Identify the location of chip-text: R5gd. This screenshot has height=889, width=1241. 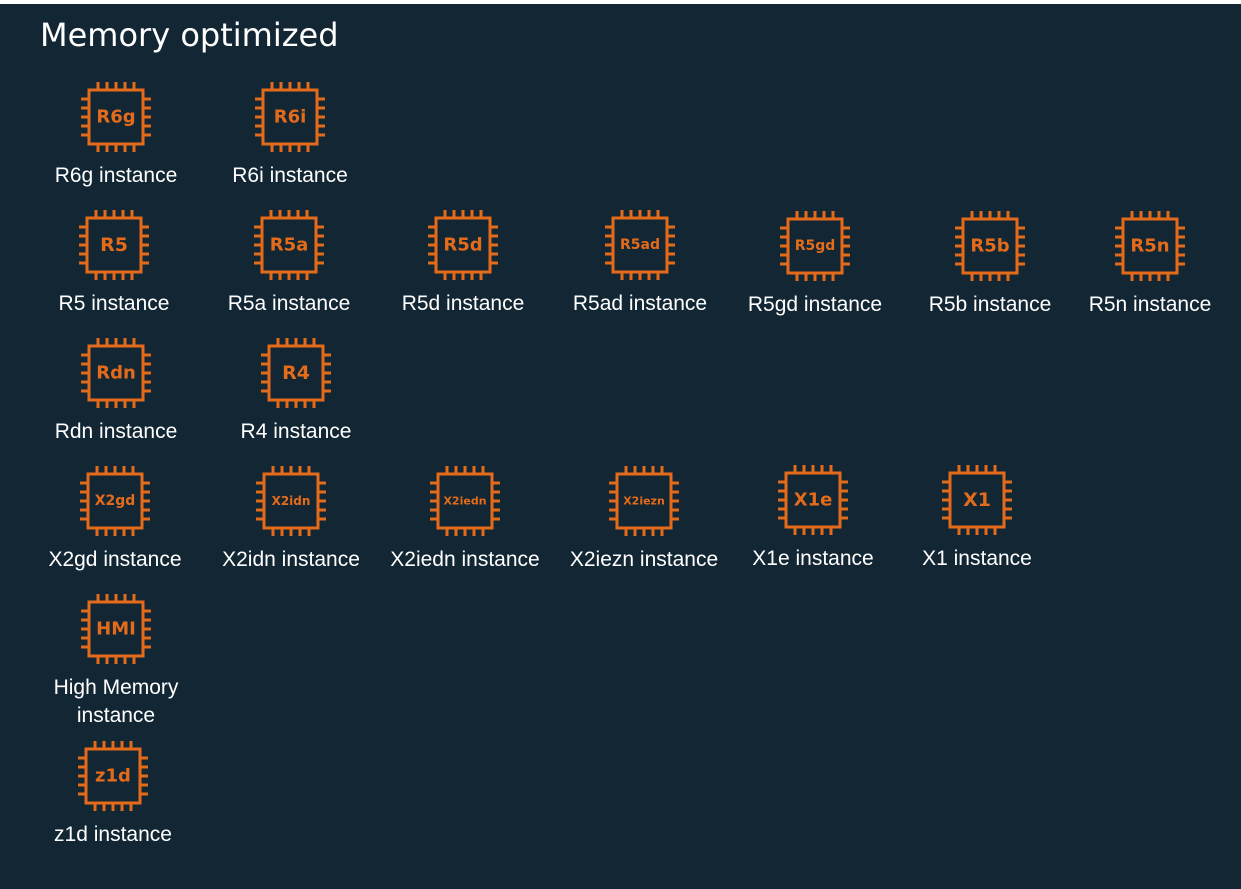
(815, 246).